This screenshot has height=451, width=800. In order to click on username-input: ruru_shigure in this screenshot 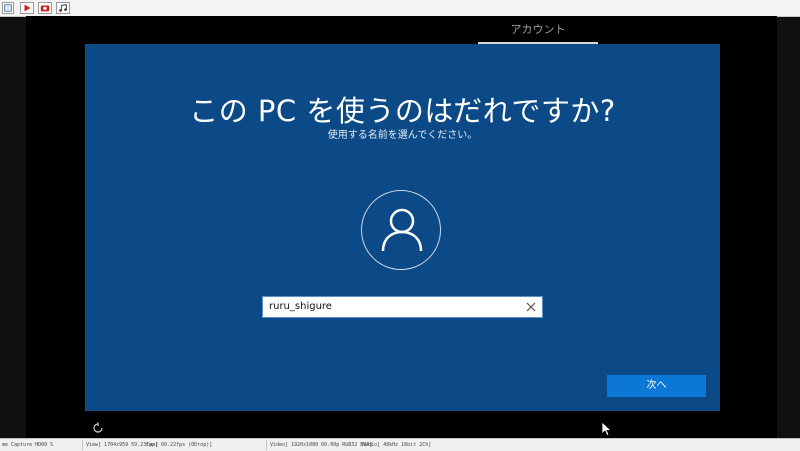, I will do `click(402, 307)`.